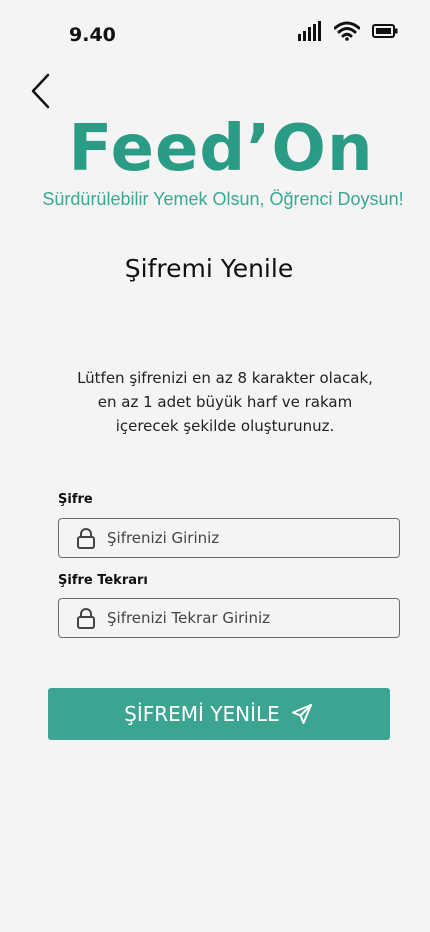 The width and height of the screenshot is (430, 932). I want to click on chevron-left-icon, so click(40, 93).